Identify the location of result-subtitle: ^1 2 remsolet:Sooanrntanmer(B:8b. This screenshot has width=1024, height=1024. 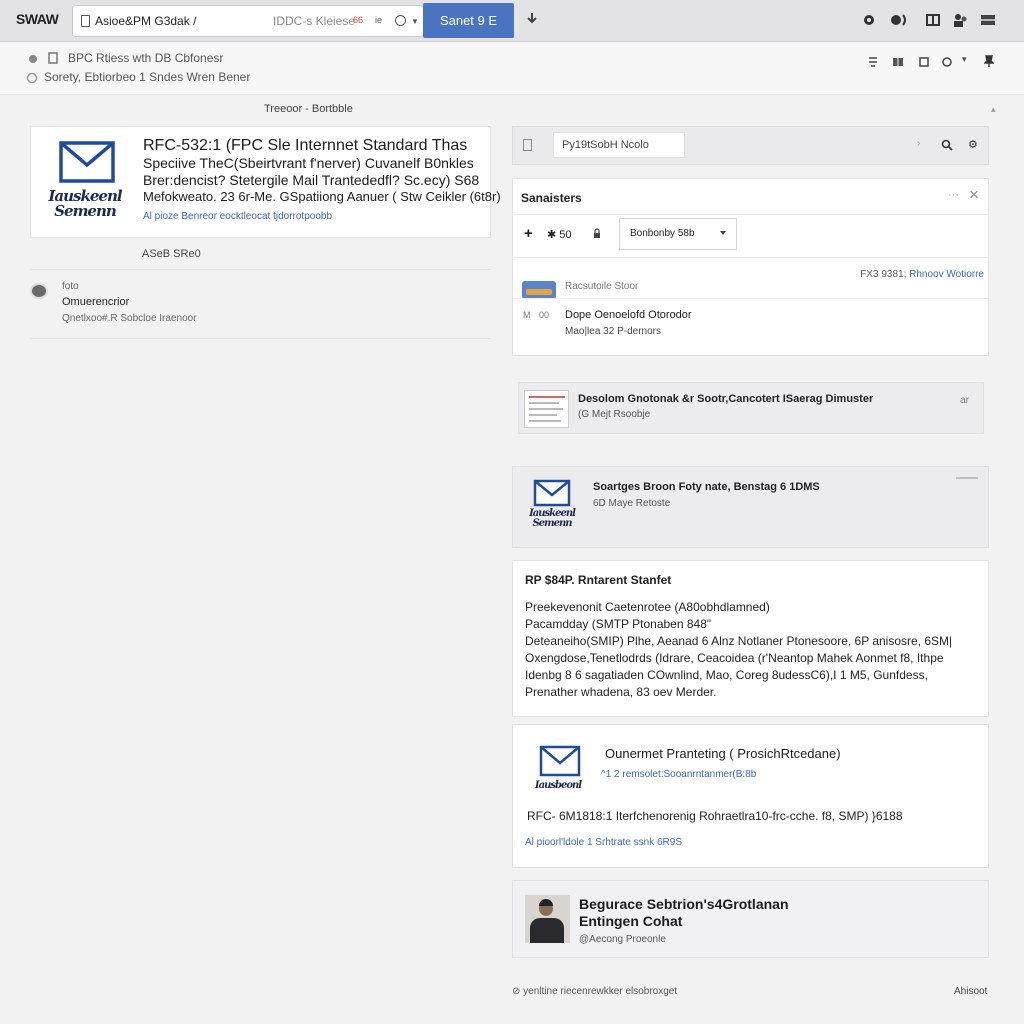
(678, 774).